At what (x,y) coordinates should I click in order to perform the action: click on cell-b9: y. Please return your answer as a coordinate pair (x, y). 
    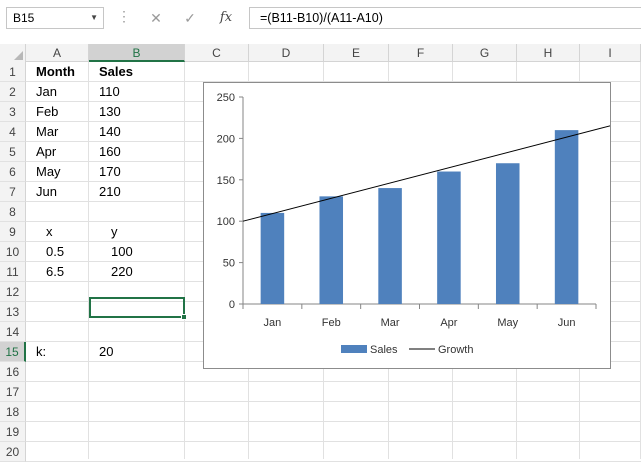
    Looking at the image, I should click on (114, 232).